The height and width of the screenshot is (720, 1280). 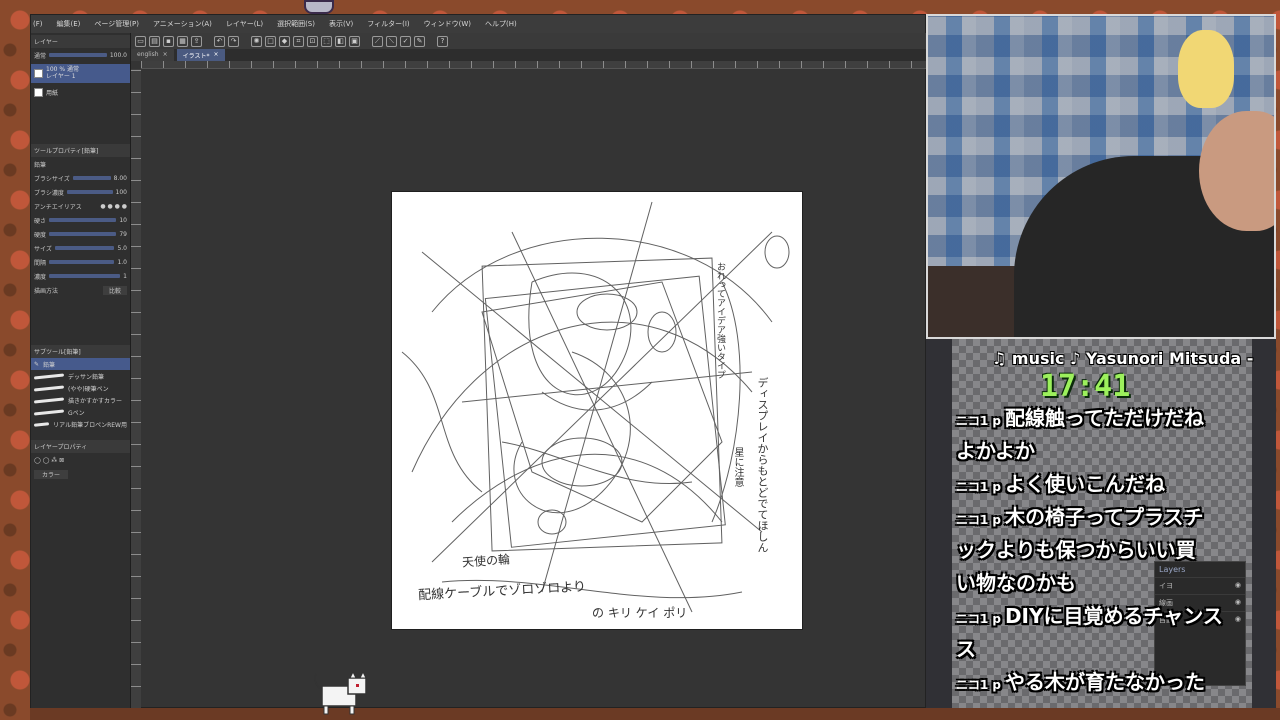 I want to click on prop-hardness2: 硬度 79, so click(x=80, y=234).